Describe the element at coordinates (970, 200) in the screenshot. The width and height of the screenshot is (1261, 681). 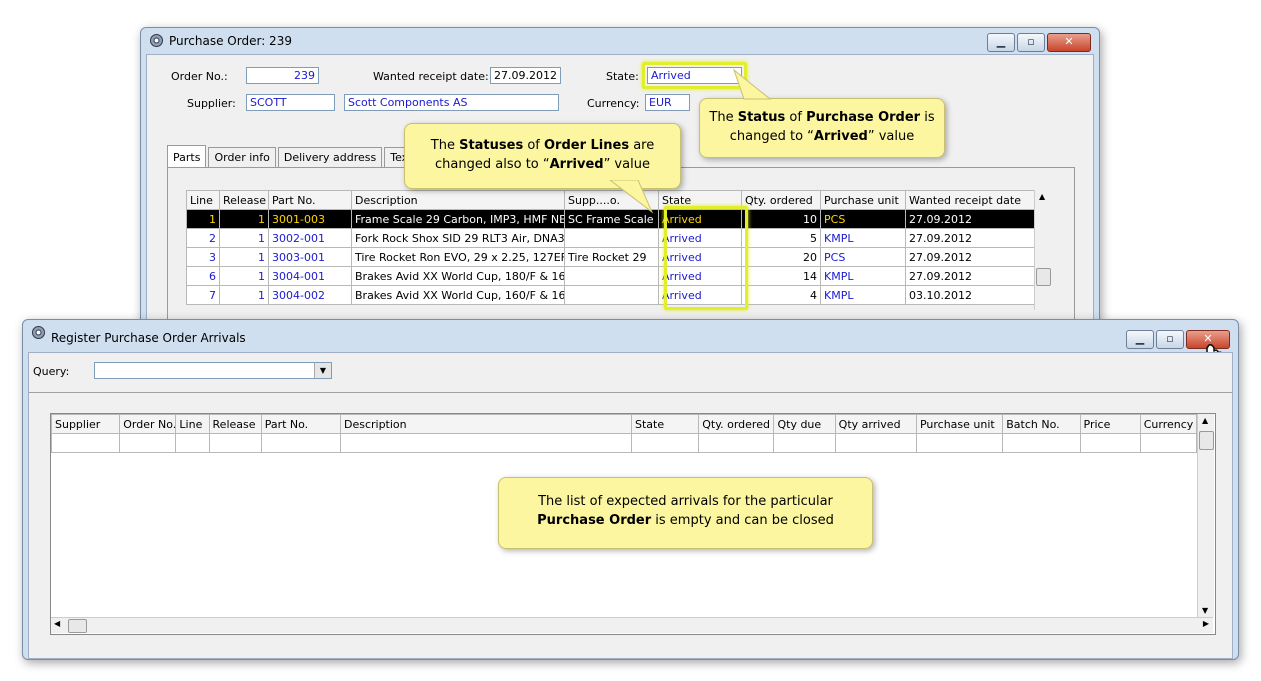
I see `column-header: Wanted receipt date` at that location.